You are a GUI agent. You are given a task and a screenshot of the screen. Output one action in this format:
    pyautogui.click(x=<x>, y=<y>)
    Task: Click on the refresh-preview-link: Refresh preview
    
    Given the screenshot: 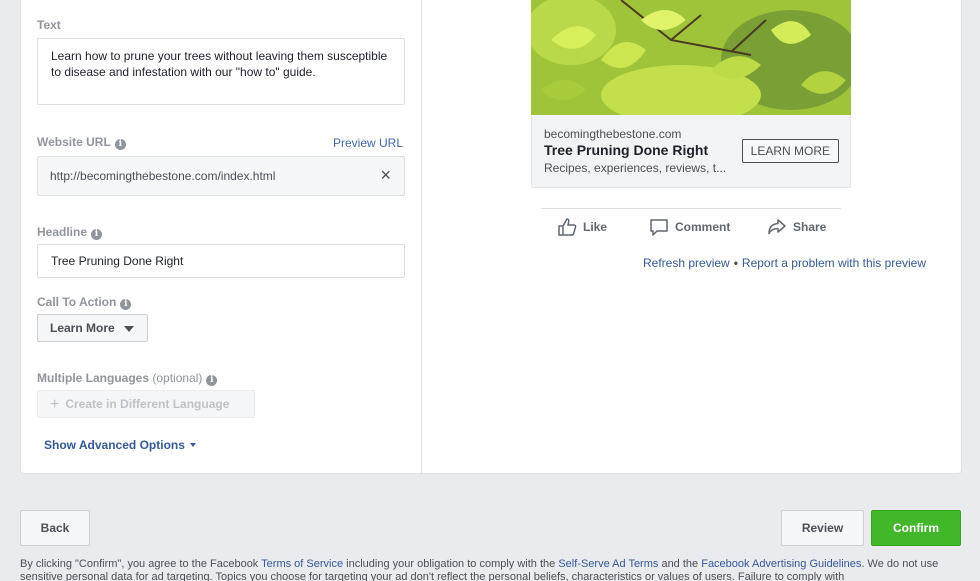 What is the action you would take?
    pyautogui.click(x=686, y=263)
    